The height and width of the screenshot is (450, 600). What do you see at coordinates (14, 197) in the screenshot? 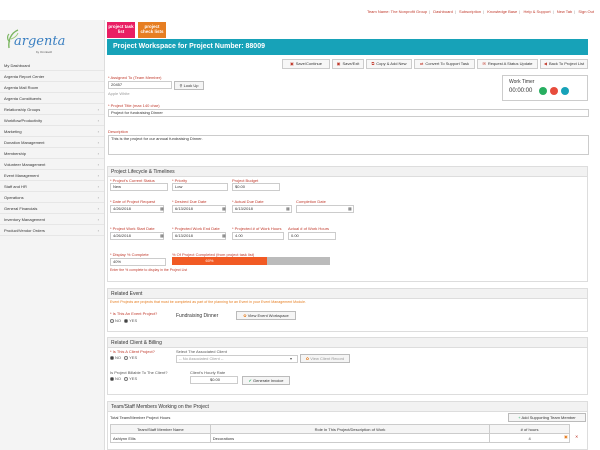
I see `sidebar-item-label: Operations` at bounding box center [14, 197].